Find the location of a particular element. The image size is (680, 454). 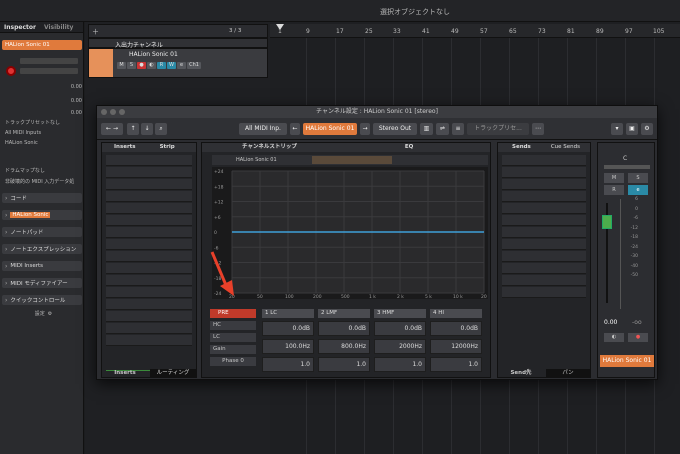

band-2-header: 2 LMF is located at coordinates (344, 313).